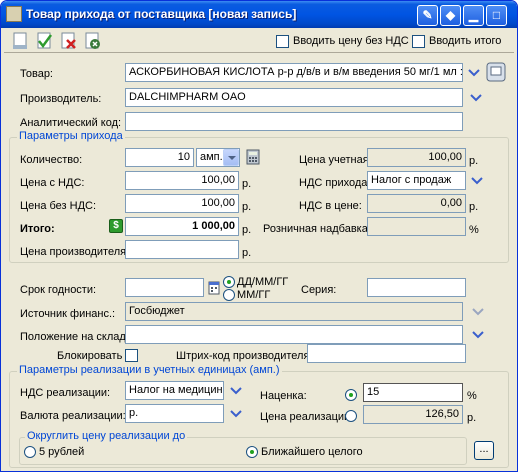 Image resolution: width=518 pixels, height=472 pixels. I want to click on help-icon: ◆, so click(450, 15).